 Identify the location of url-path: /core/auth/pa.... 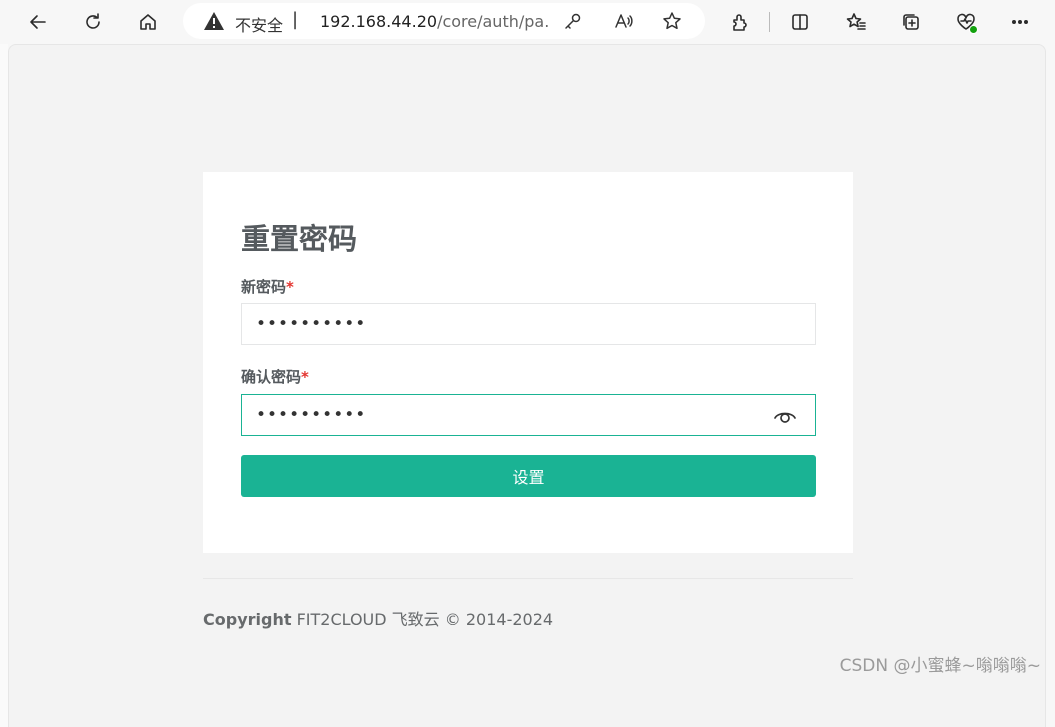
(493, 21).